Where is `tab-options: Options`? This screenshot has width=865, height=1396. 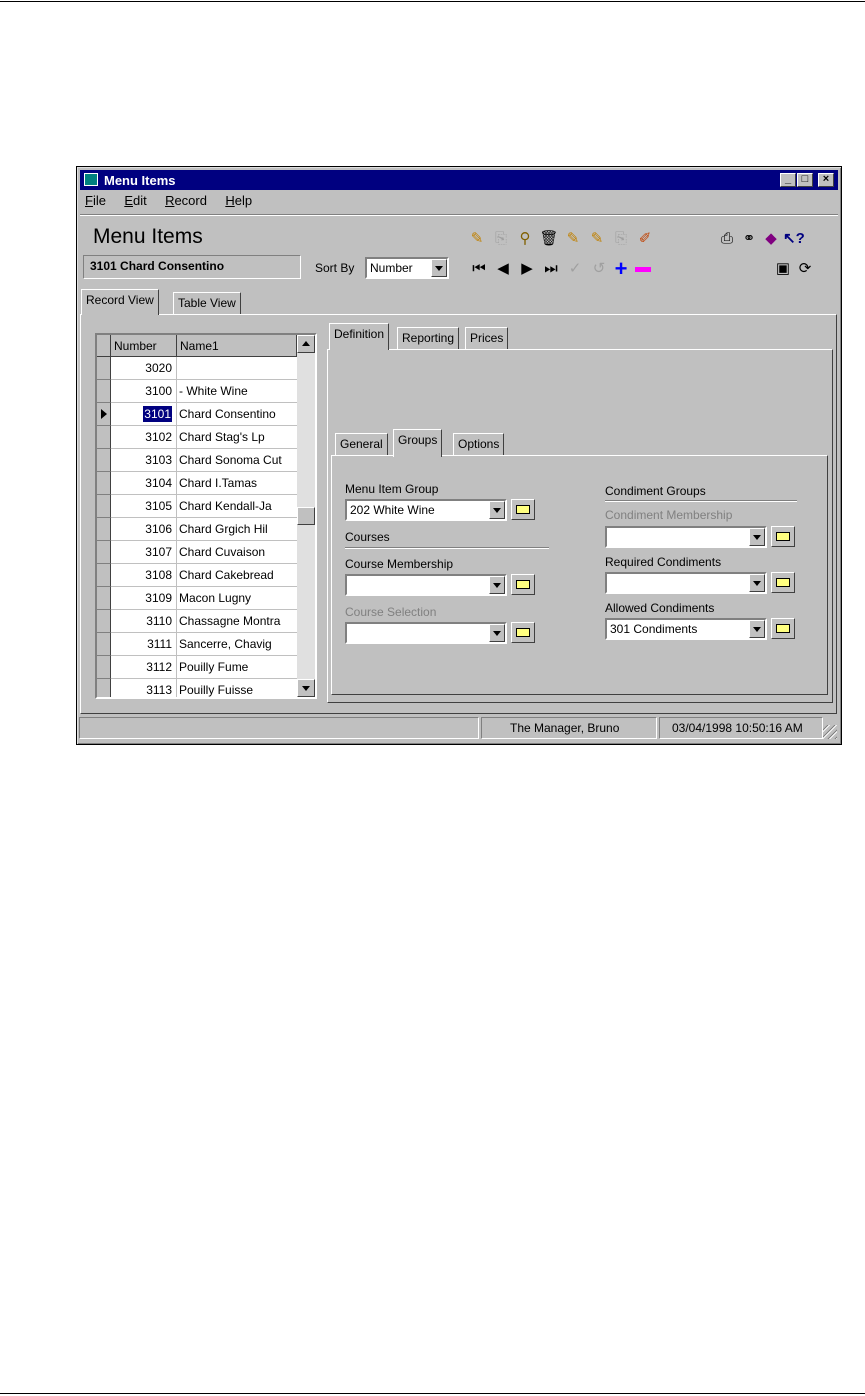 tab-options: Options is located at coordinates (479, 444).